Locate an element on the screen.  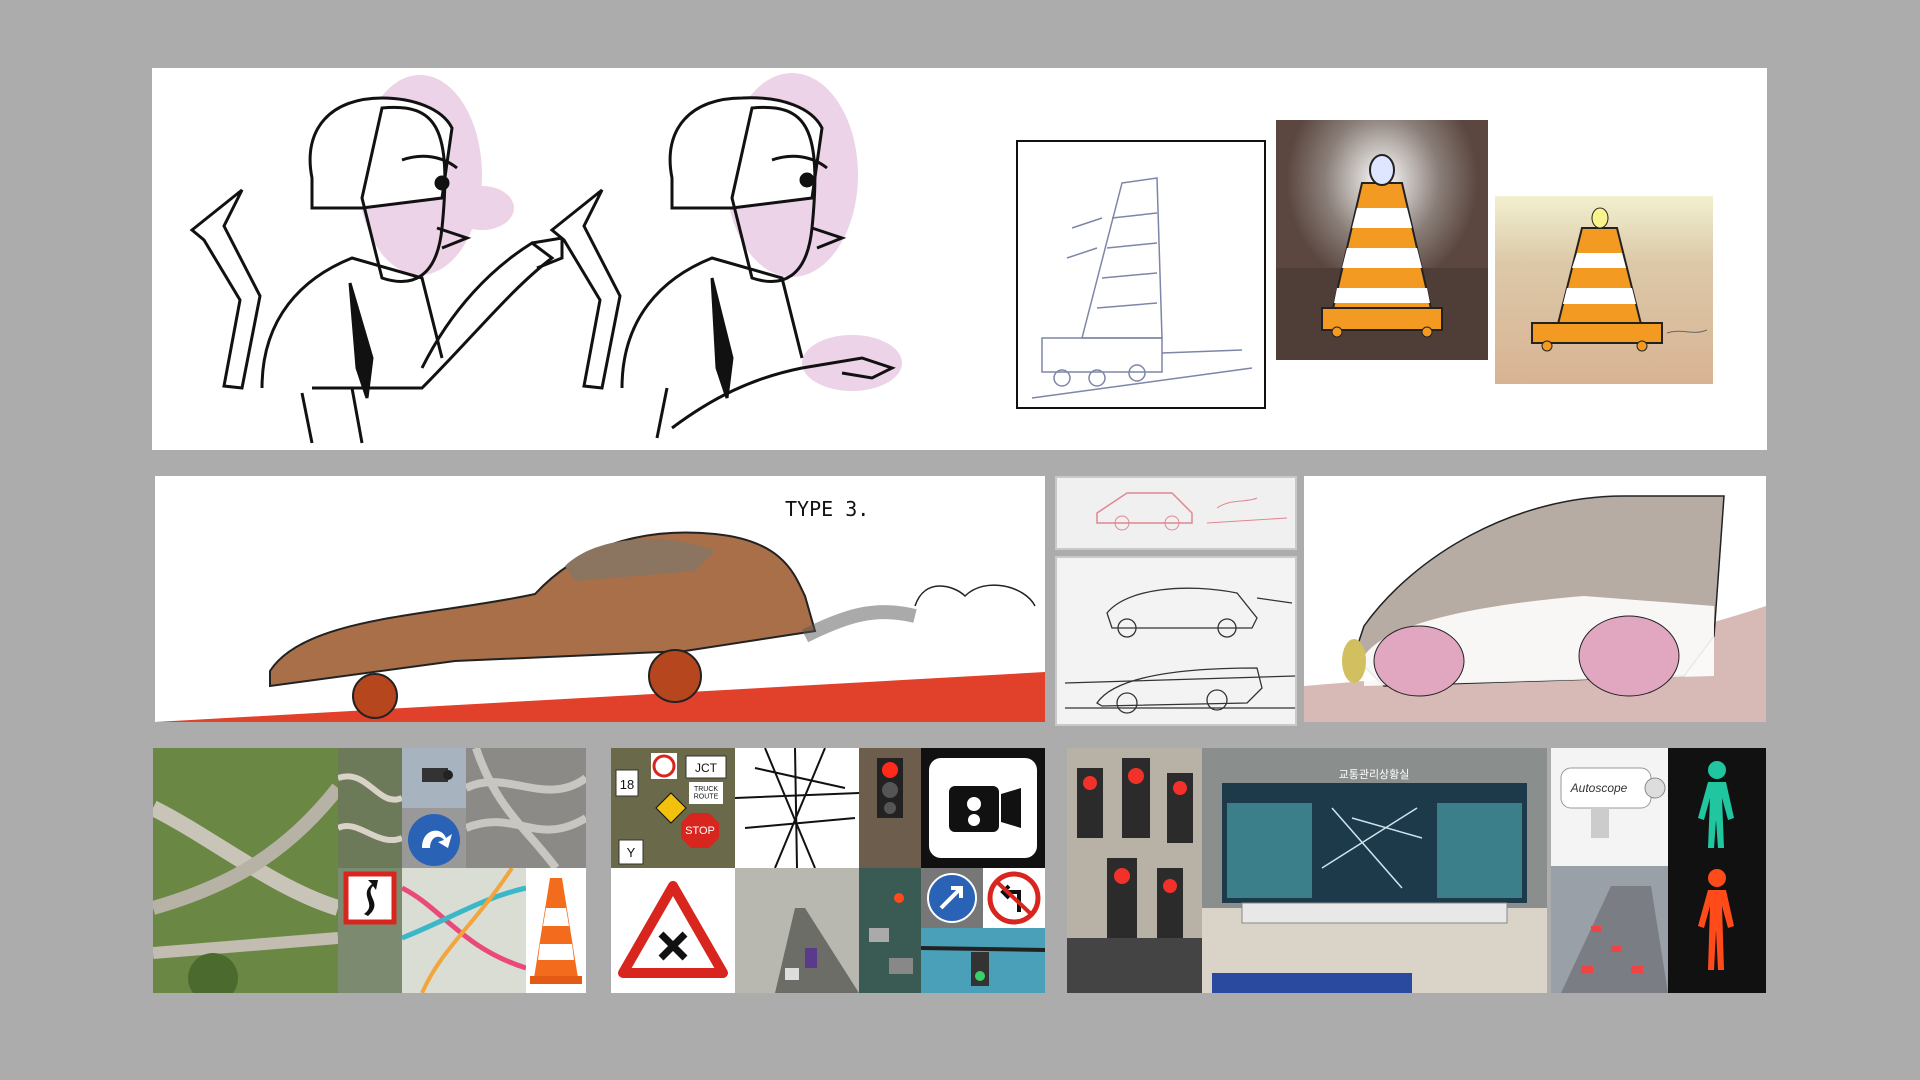
warning-triangle-icon is located at coordinates (673, 929).